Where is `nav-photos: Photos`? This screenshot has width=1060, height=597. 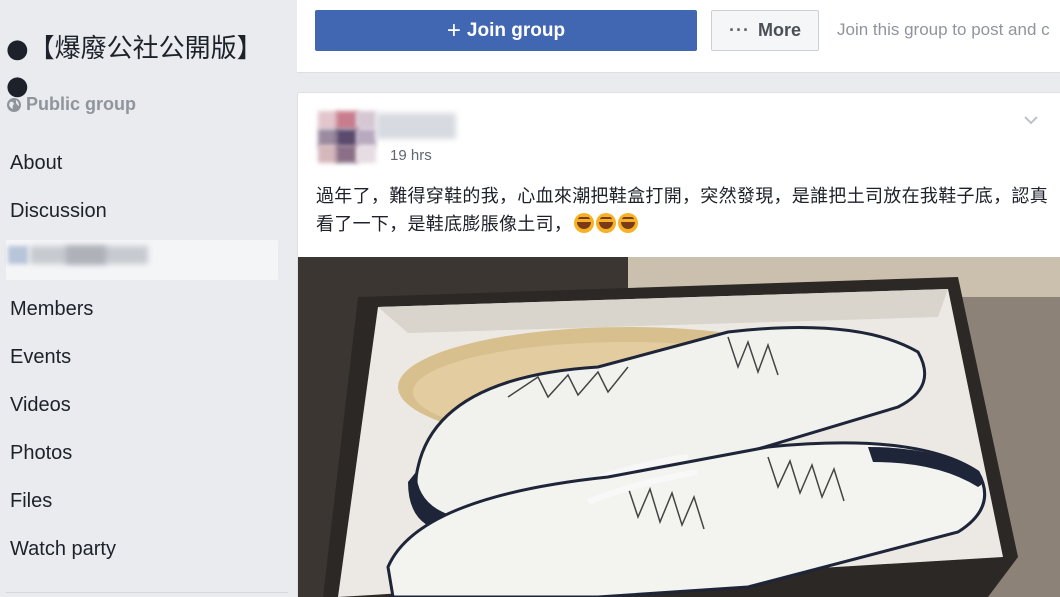 nav-photos: Photos is located at coordinates (148, 454).